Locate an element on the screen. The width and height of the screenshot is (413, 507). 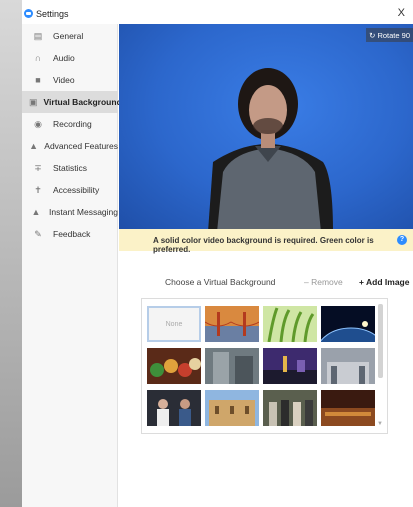
sidebar-item-advanced-features: ▲ Advanced Features is located at coordinates (70, 146).